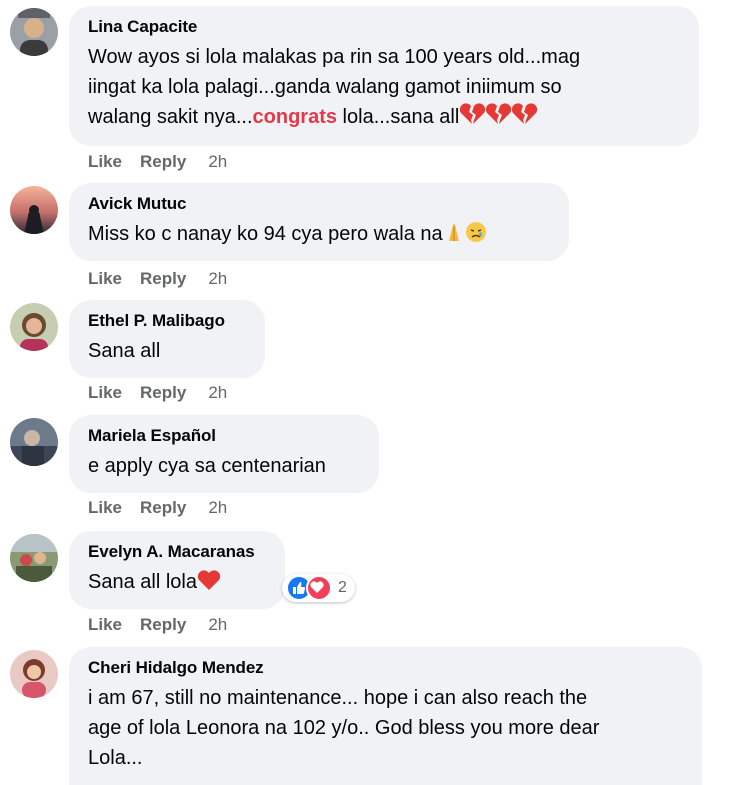 This screenshot has height=785, width=750. I want to click on comment-bubble: Evelyn A. Macaranas Sana all lola, so click(177, 570).